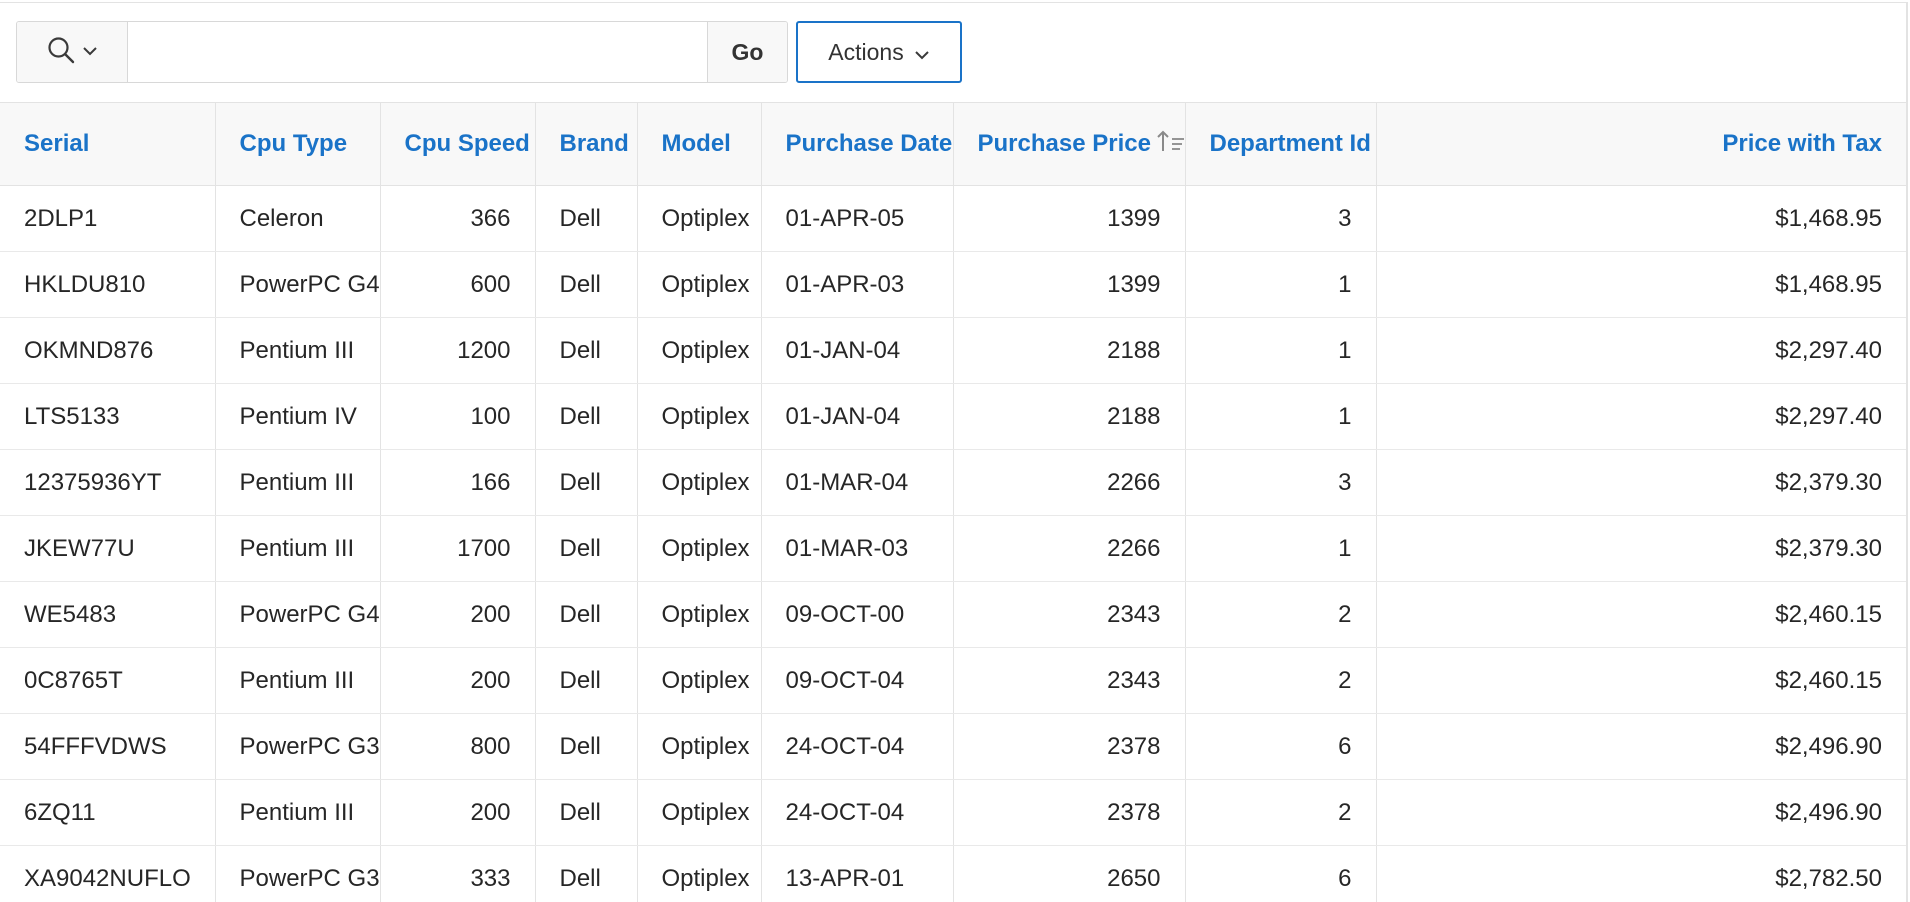 Image resolution: width=1910 pixels, height=902 pixels. What do you see at coordinates (699, 144) in the screenshot?
I see `column-header-model: Model` at bounding box center [699, 144].